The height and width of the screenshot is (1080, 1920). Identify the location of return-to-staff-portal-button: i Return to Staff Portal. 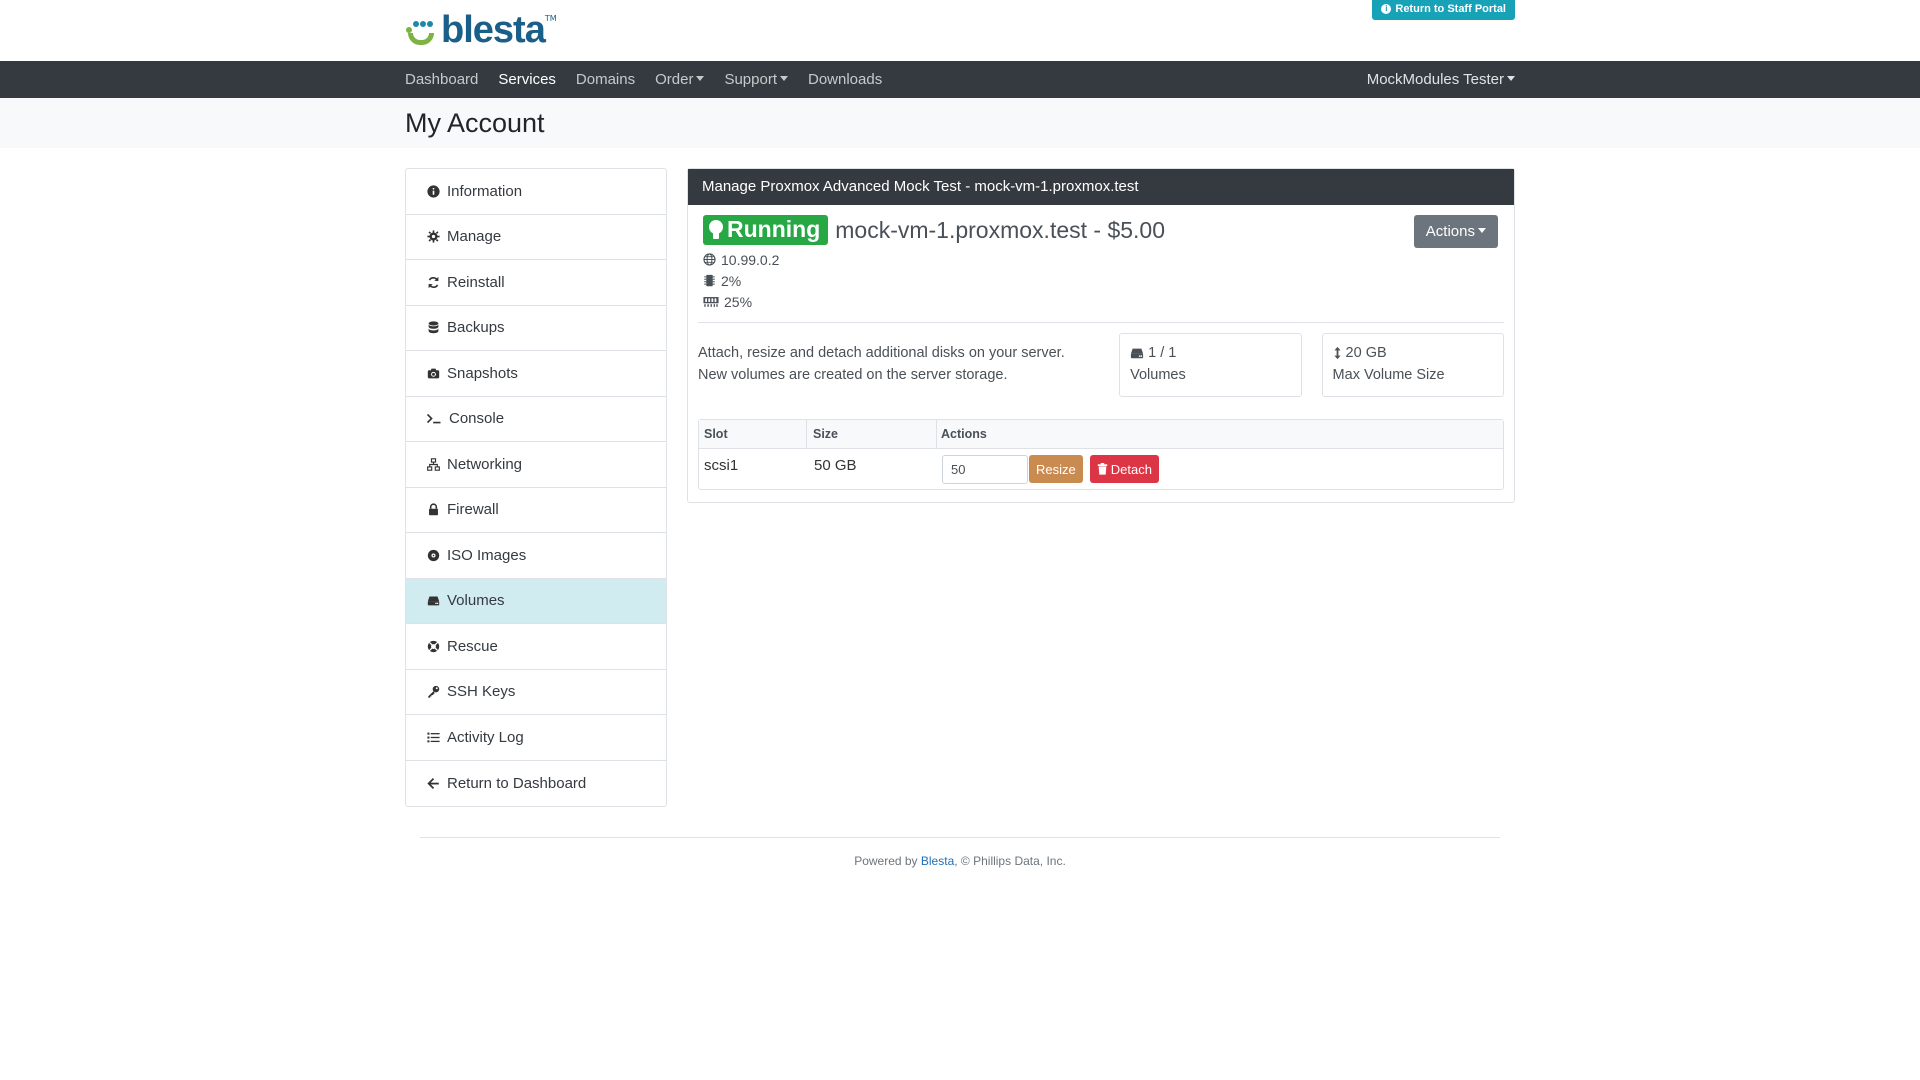
(1443, 10).